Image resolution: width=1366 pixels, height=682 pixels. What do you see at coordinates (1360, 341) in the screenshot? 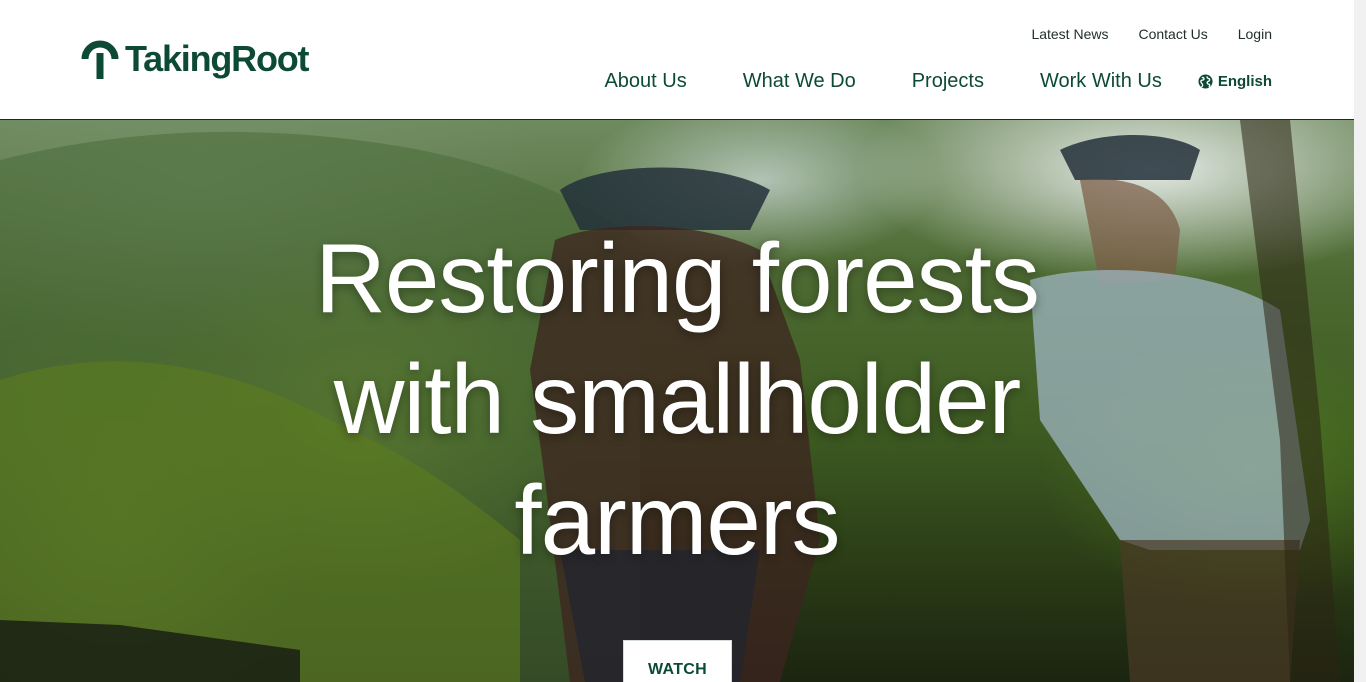
I see `page-scrollbar` at bounding box center [1360, 341].